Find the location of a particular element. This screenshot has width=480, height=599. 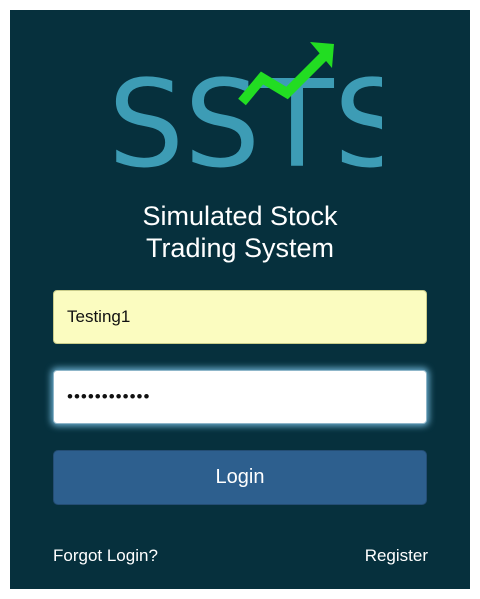

password-input is located at coordinates (240, 397).